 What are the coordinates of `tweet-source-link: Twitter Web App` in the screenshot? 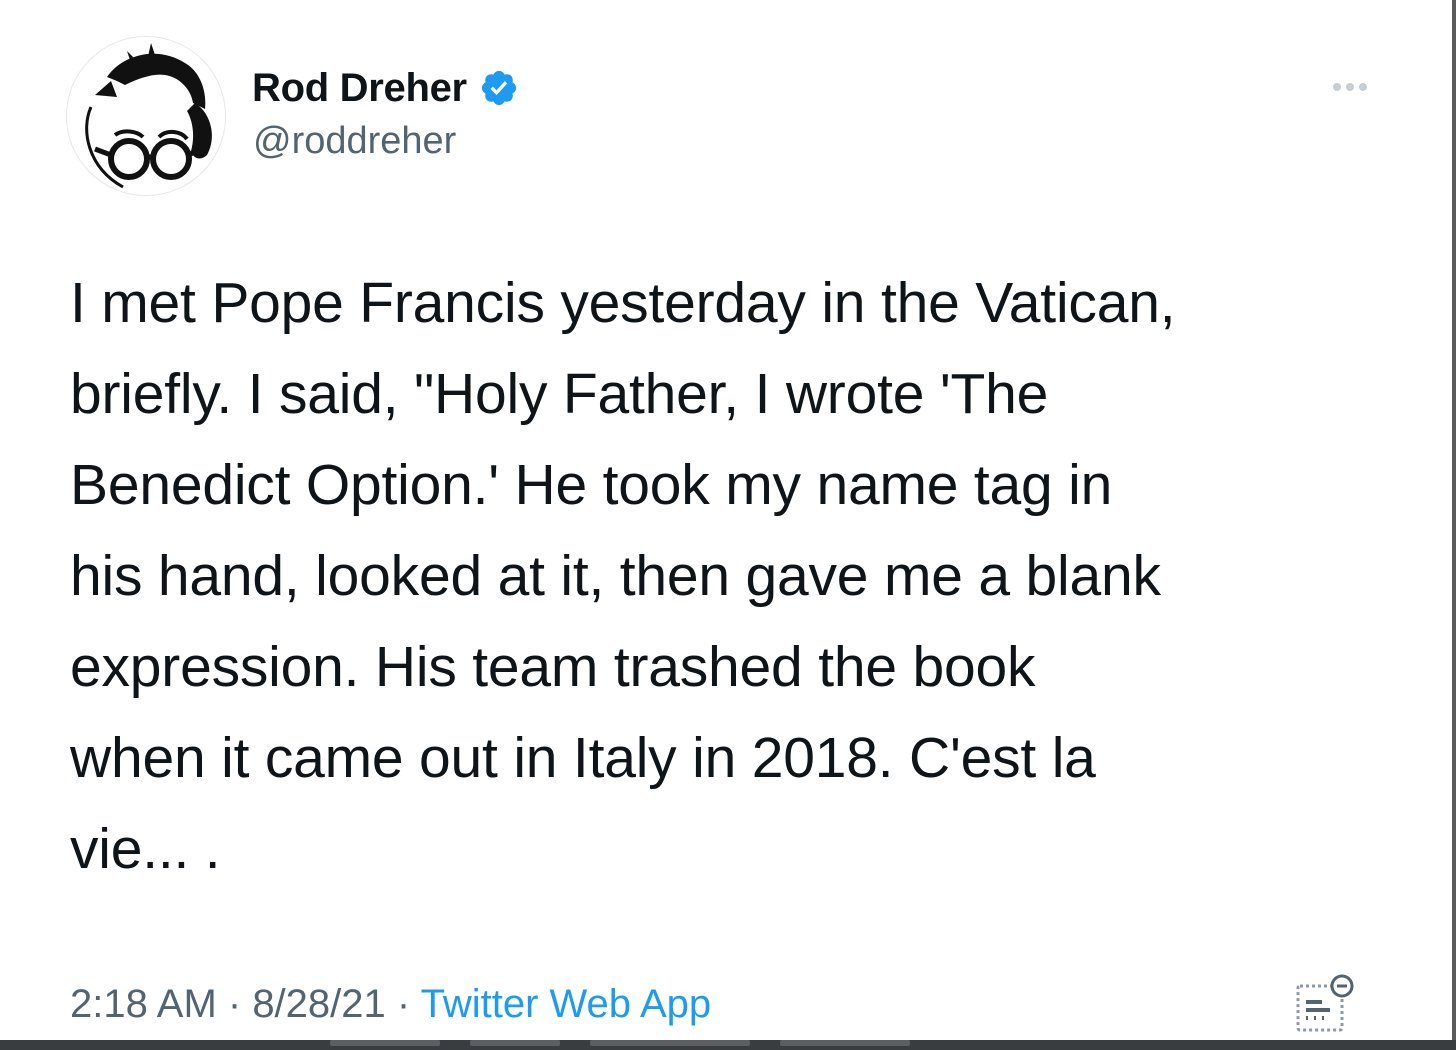 It's located at (566, 1004).